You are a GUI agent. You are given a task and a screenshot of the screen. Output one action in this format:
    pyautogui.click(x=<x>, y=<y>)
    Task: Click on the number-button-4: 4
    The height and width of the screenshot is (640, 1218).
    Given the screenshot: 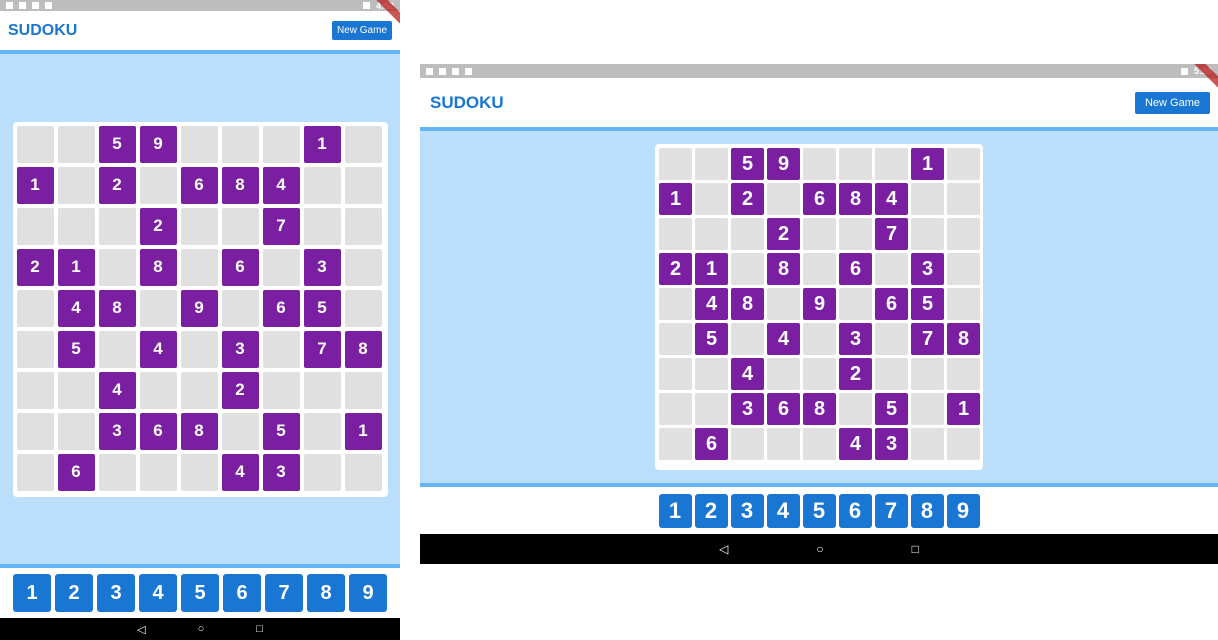 What is the action you would take?
    pyautogui.click(x=783, y=510)
    